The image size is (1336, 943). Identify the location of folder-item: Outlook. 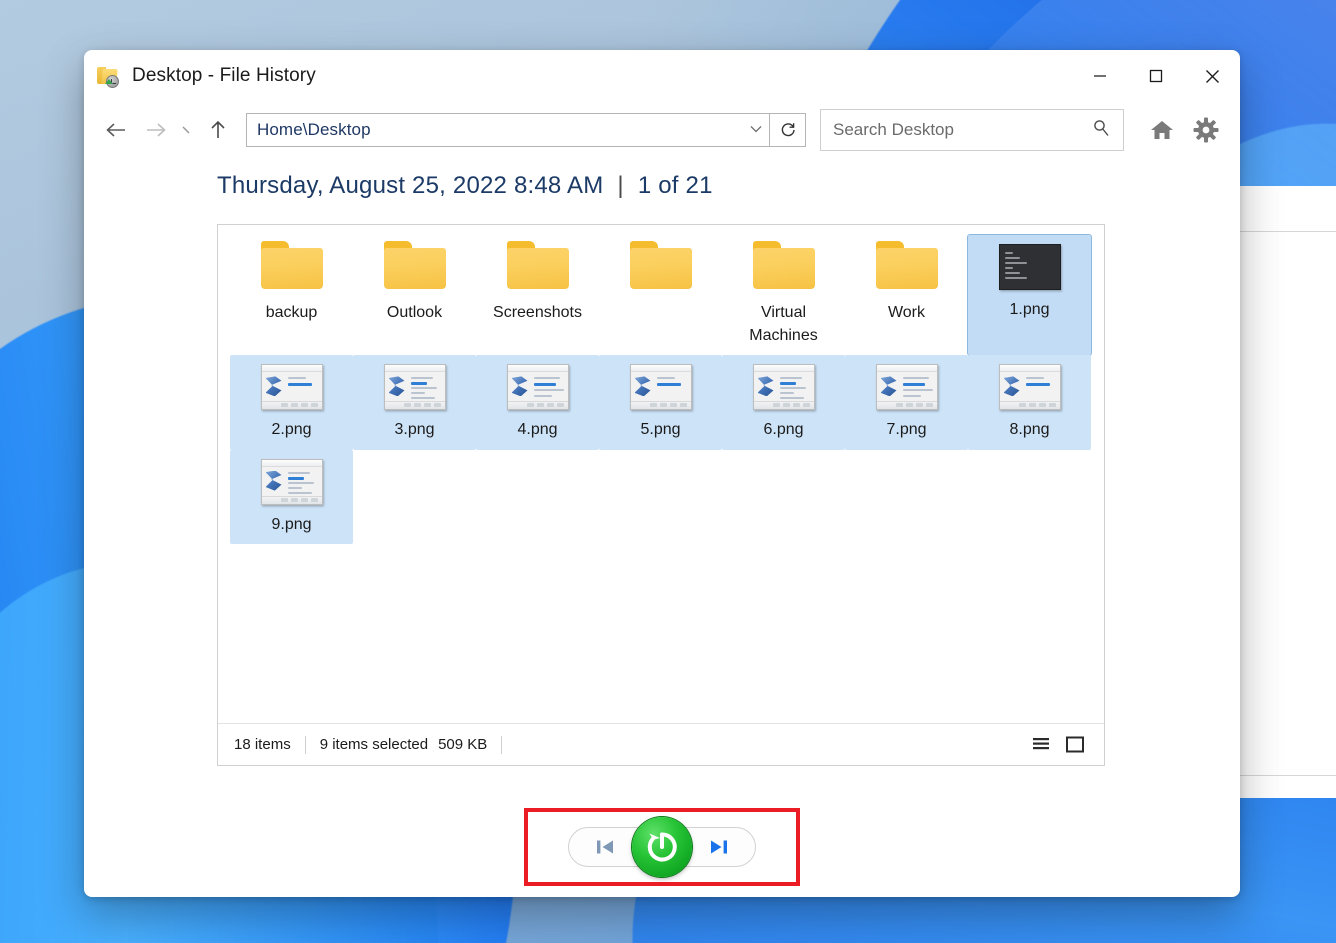
(414, 295).